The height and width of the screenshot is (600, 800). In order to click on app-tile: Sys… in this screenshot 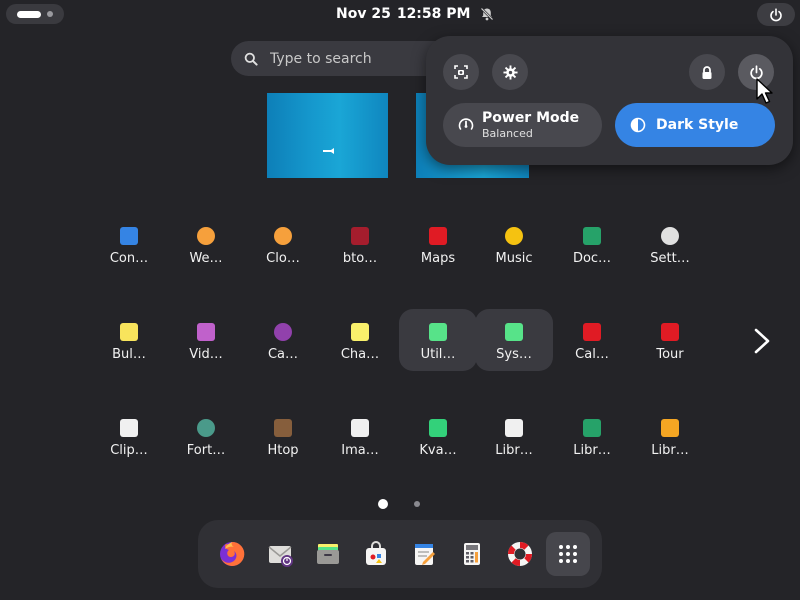, I will do `click(514, 340)`.